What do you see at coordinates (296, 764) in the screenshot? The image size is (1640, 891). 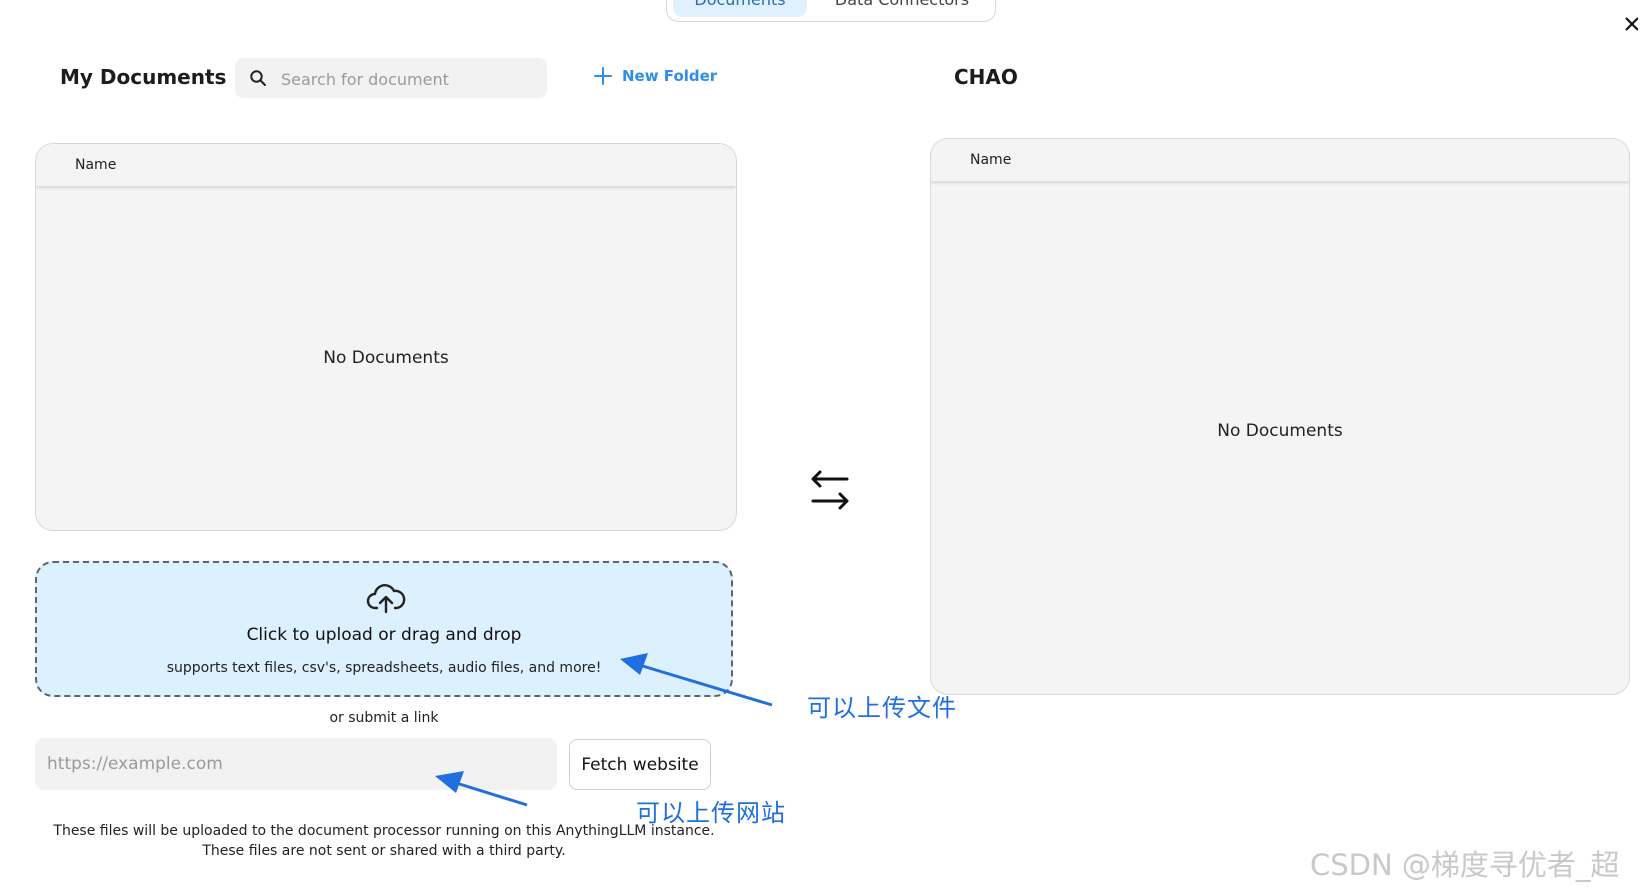 I see `url-input` at bounding box center [296, 764].